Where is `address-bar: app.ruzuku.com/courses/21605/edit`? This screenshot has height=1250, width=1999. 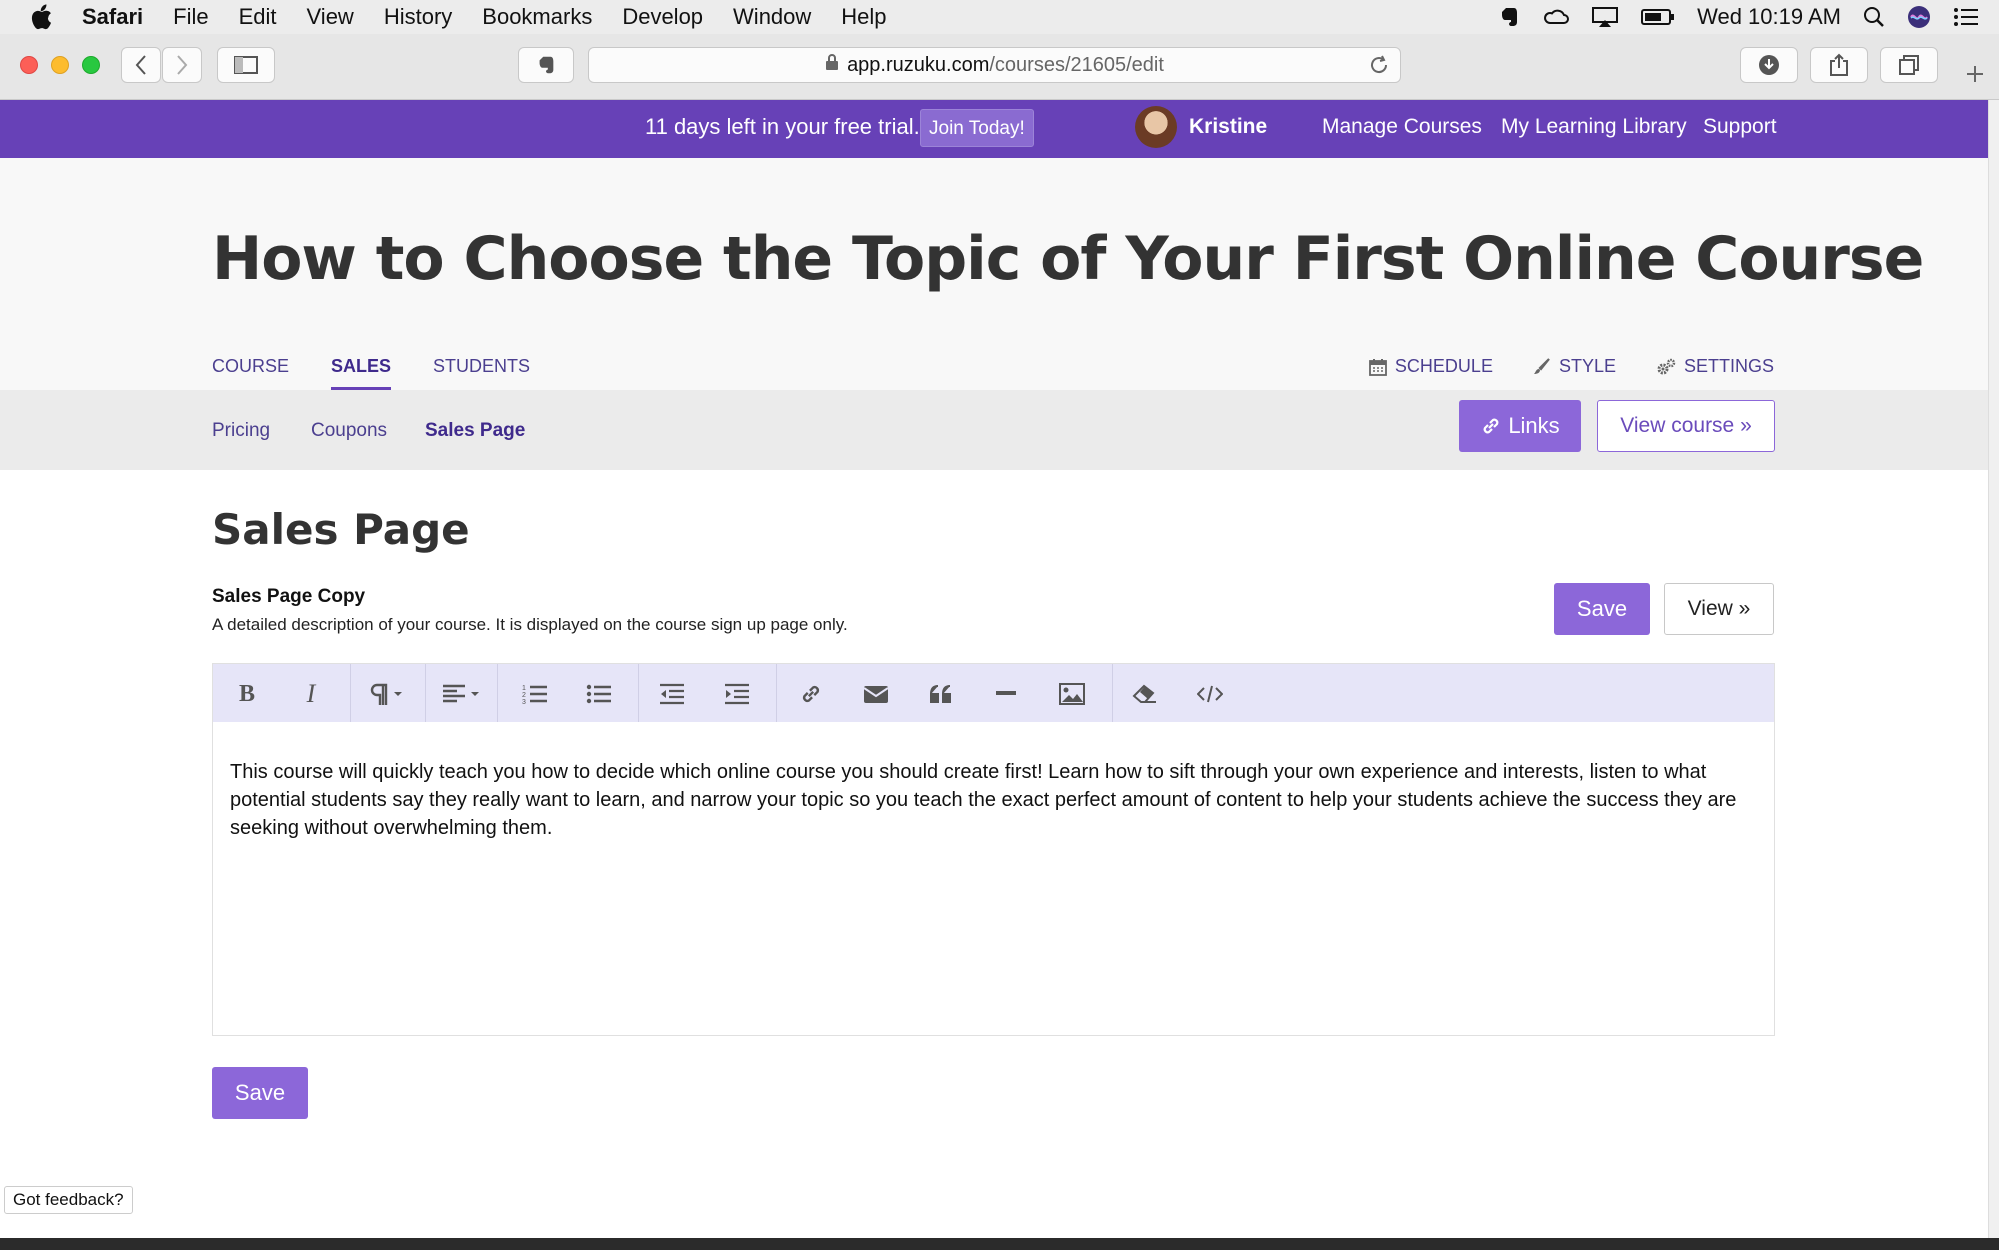 address-bar: app.ruzuku.com/courses/21605/edit is located at coordinates (994, 65).